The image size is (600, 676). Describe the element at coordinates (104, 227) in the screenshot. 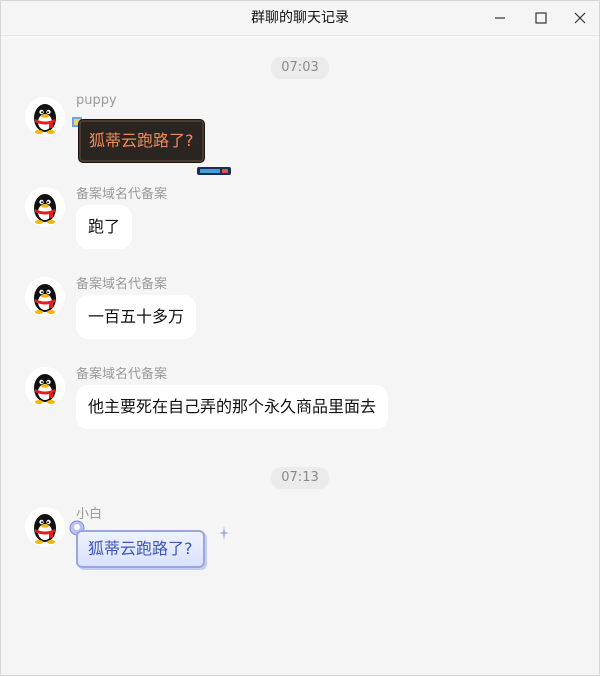

I see `message-bubble: 跑了` at that location.